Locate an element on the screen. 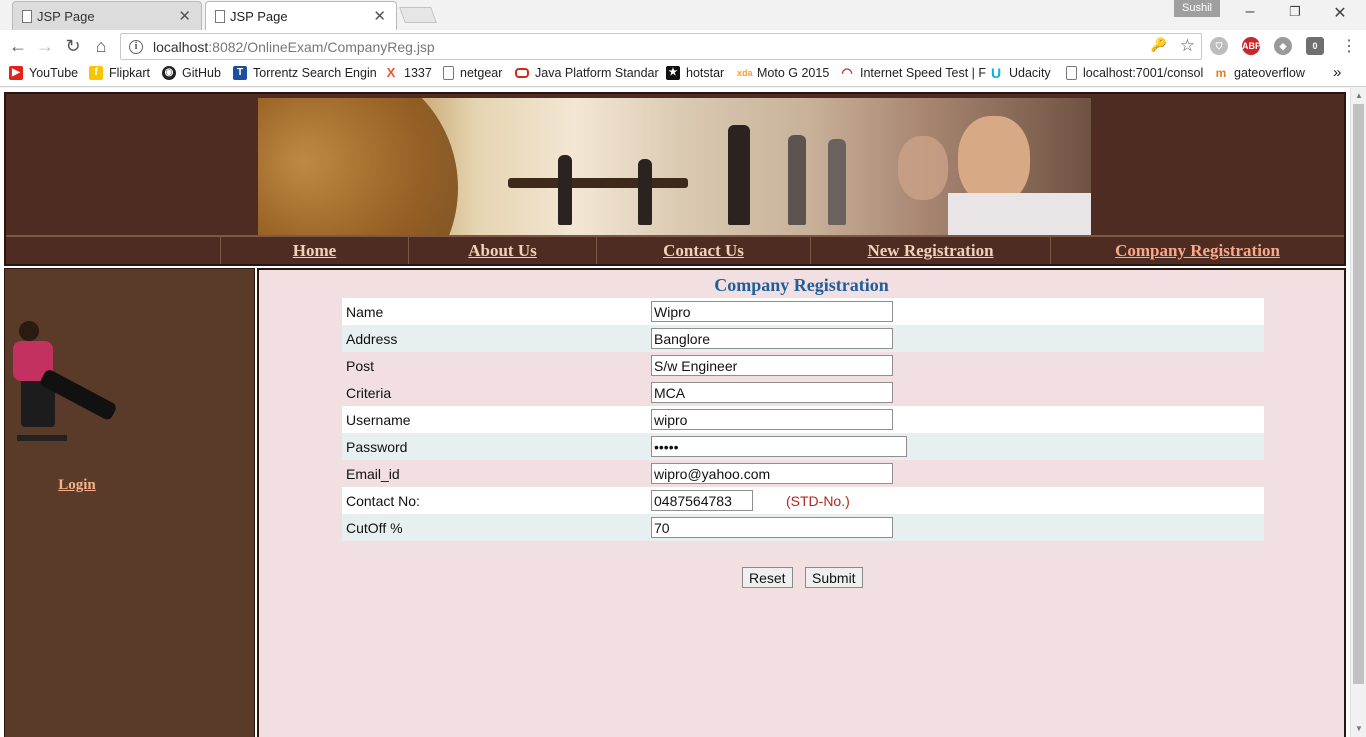 The width and height of the screenshot is (1366, 737). bookmark-label: Torrentz Search Engin is located at coordinates (315, 73).